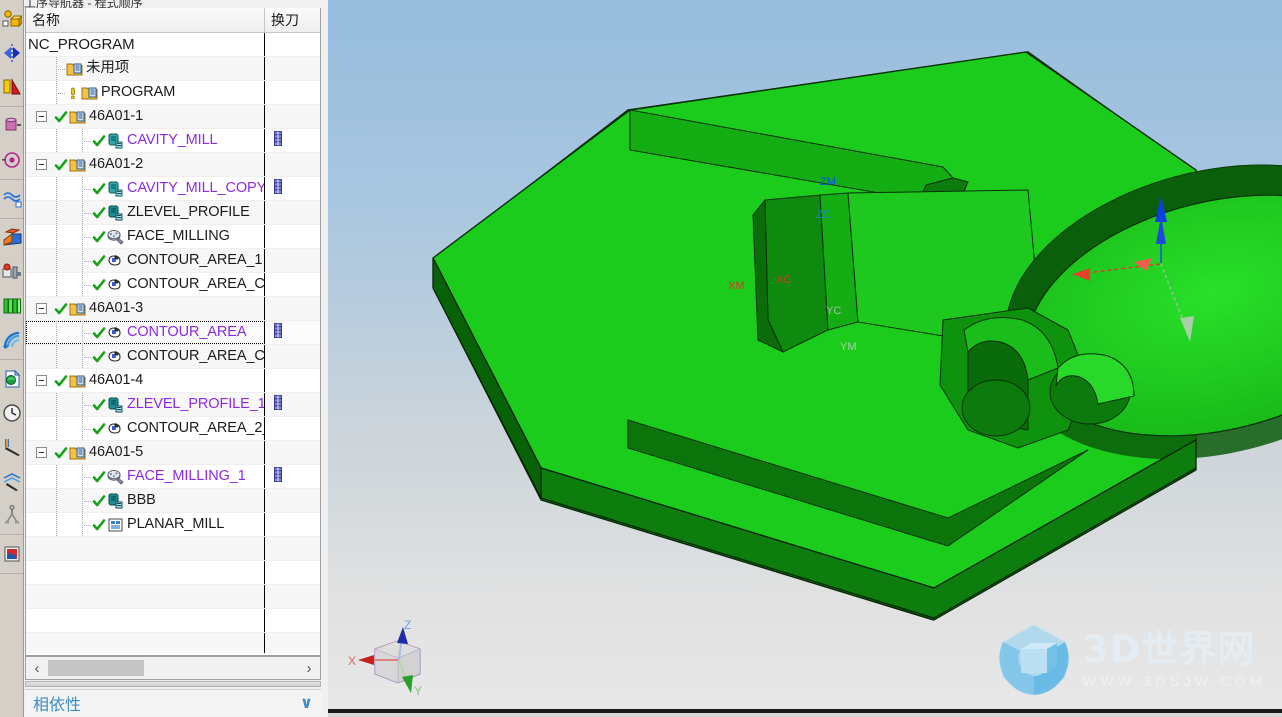 Image resolution: width=1282 pixels, height=717 pixels. I want to click on tree-row-name-cell: ZLEVEL_PROFILE, so click(145, 212).